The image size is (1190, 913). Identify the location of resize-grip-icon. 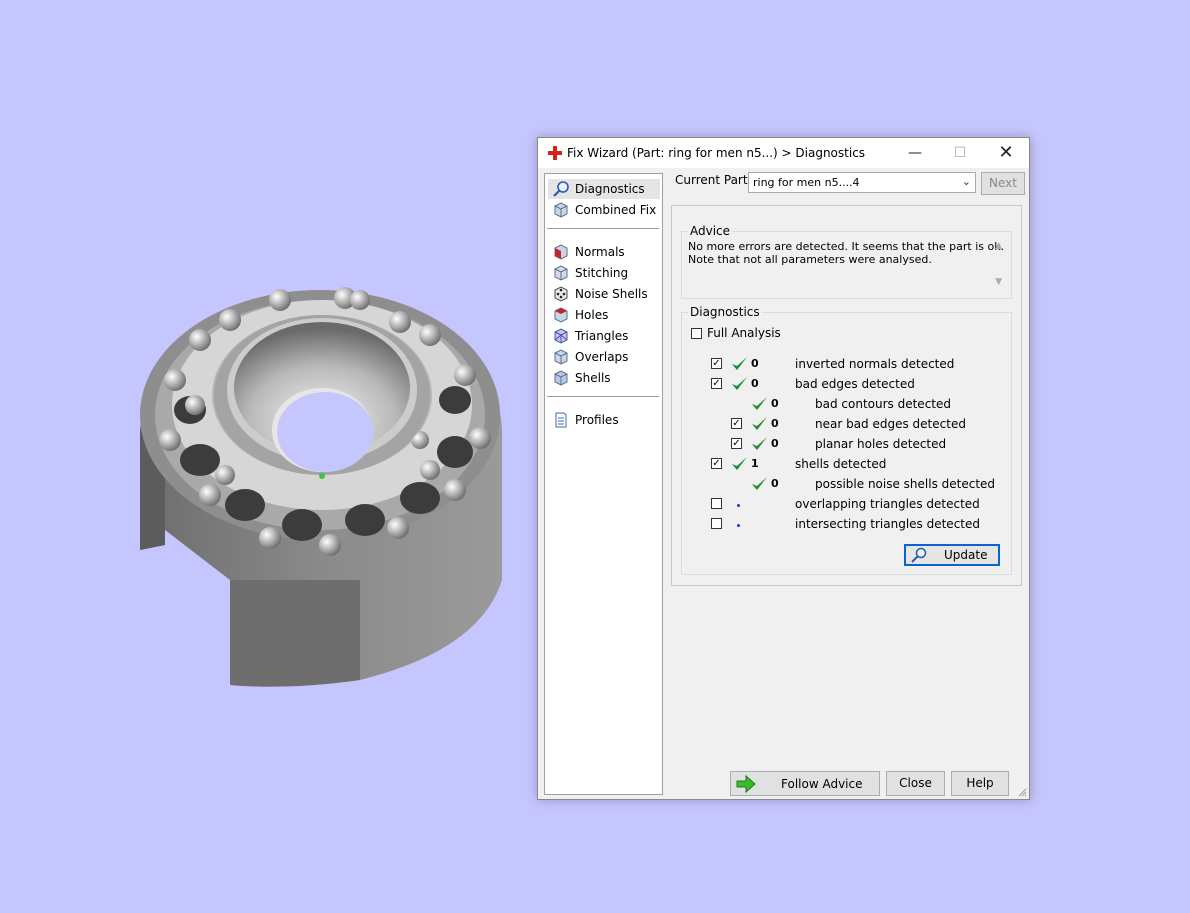
(1022, 792).